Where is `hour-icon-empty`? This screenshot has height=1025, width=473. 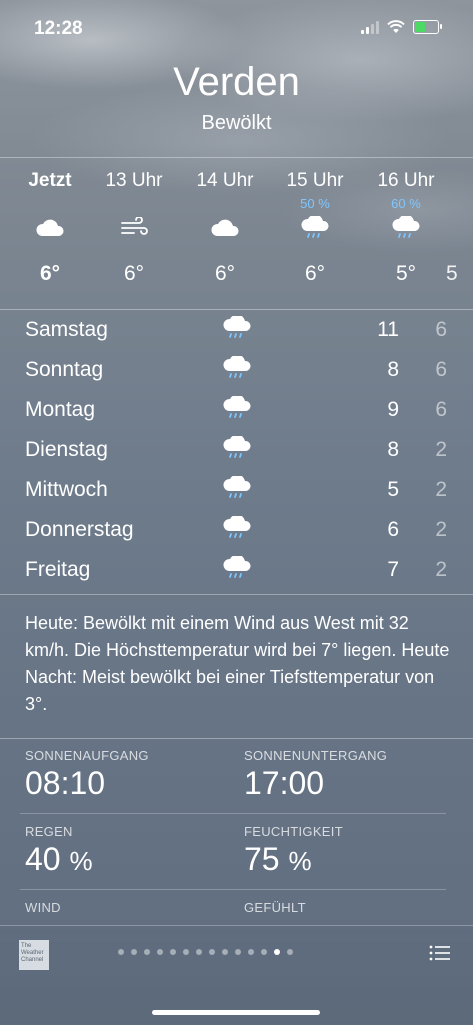
hour-icon-empty is located at coordinates (459, 228).